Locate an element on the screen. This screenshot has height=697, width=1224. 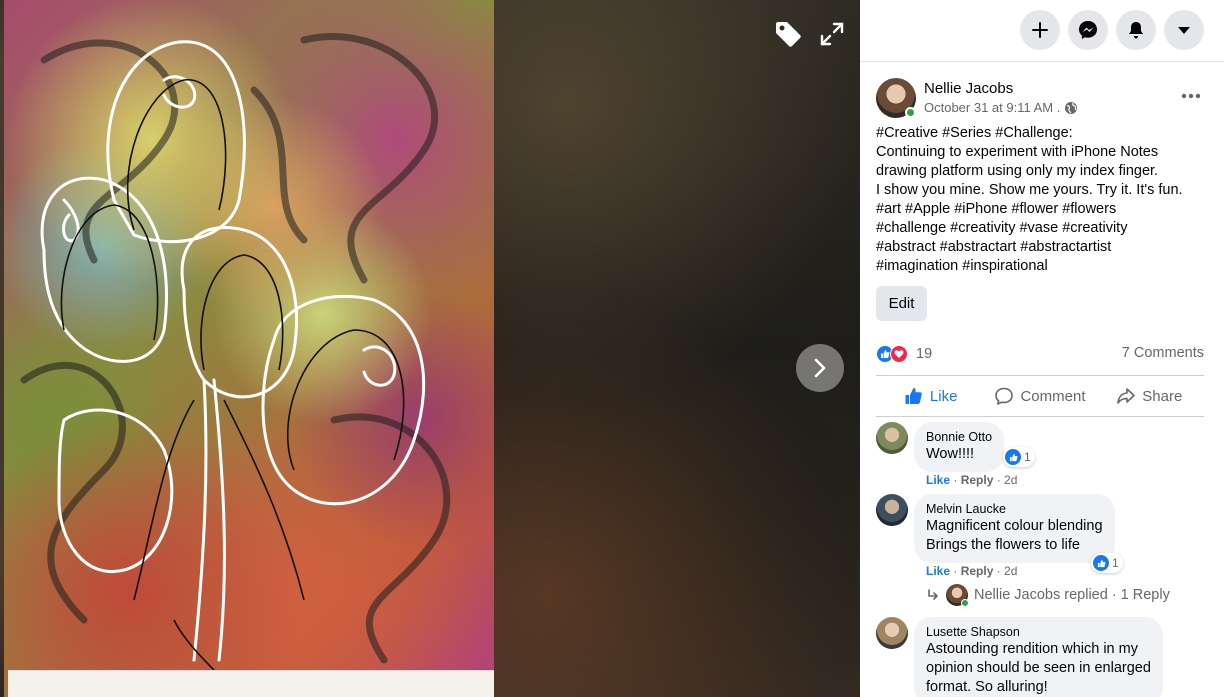
love-reaction-icon is located at coordinates (899, 354).